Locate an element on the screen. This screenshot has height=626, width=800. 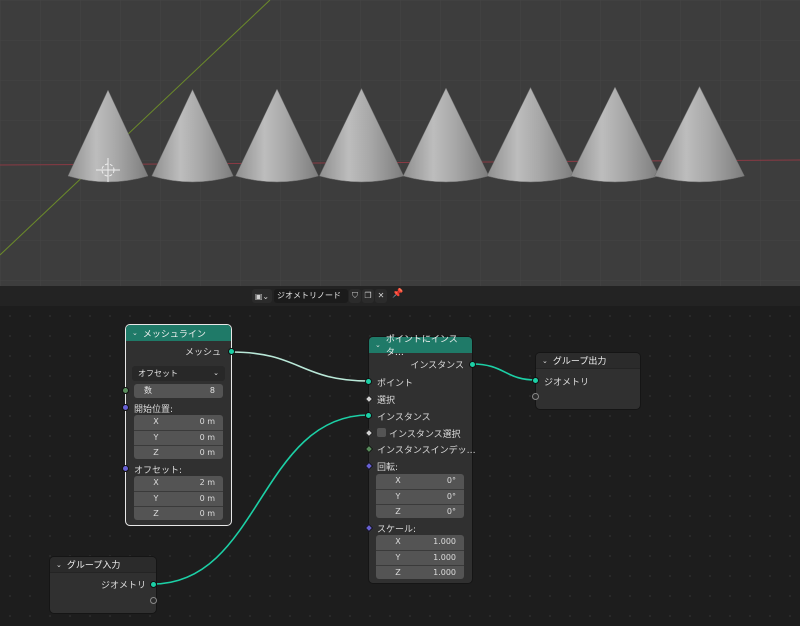
node-tree-type-button: ▣⌄ is located at coordinates (262, 296).